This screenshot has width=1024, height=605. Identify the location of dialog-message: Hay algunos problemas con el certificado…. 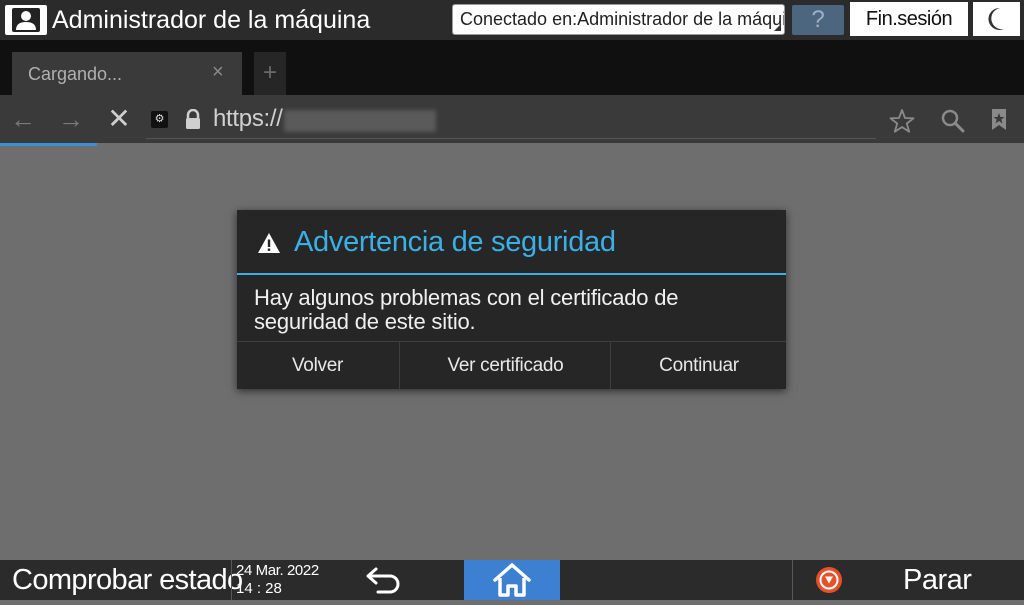
(466, 309).